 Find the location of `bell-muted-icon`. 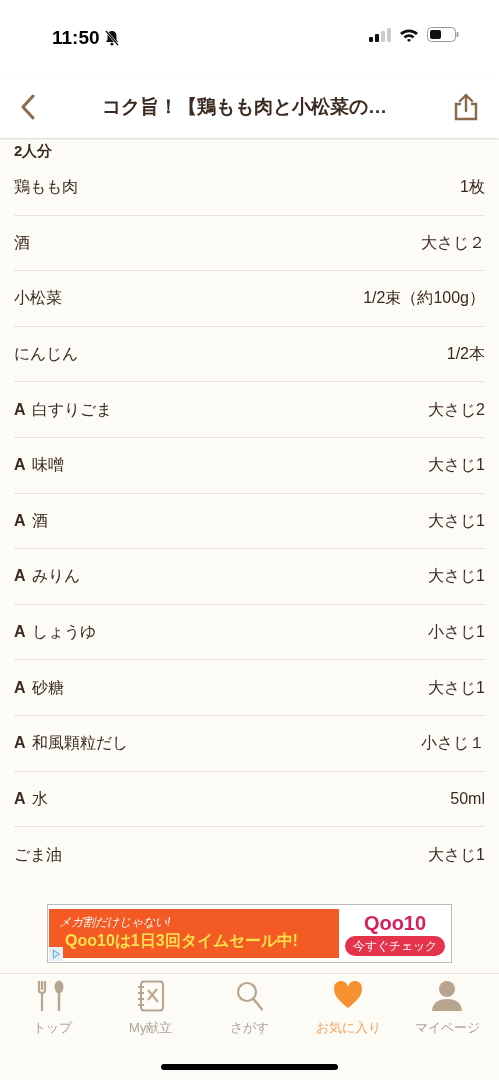

bell-muted-icon is located at coordinates (111, 38).